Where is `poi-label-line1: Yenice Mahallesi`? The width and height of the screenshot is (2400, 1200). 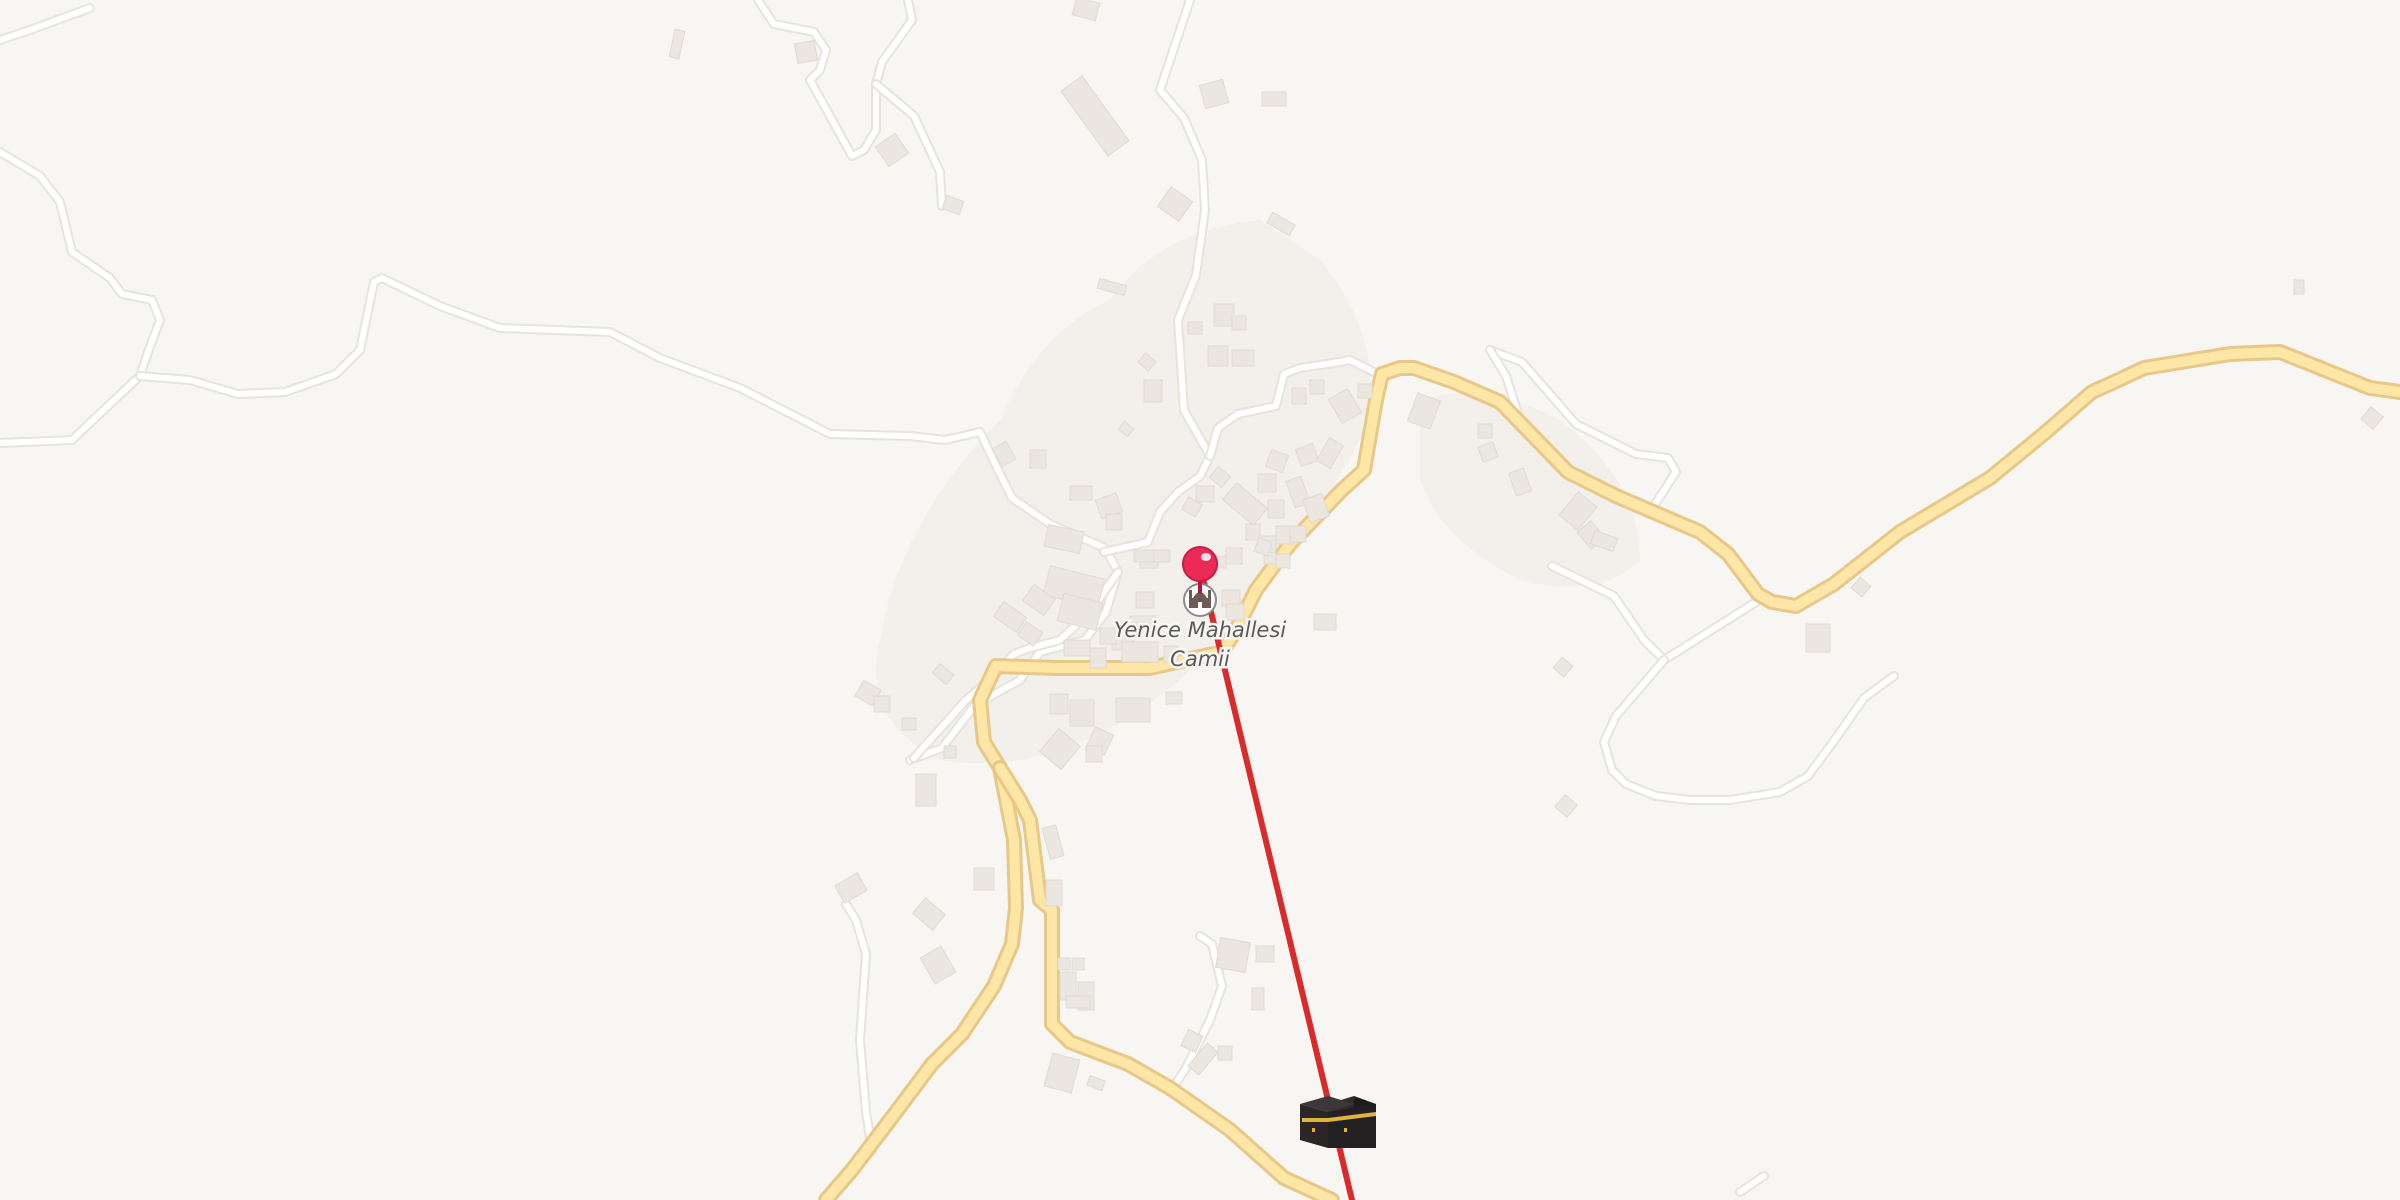
poi-label-line1: Yenice Mahallesi is located at coordinates (1200, 630).